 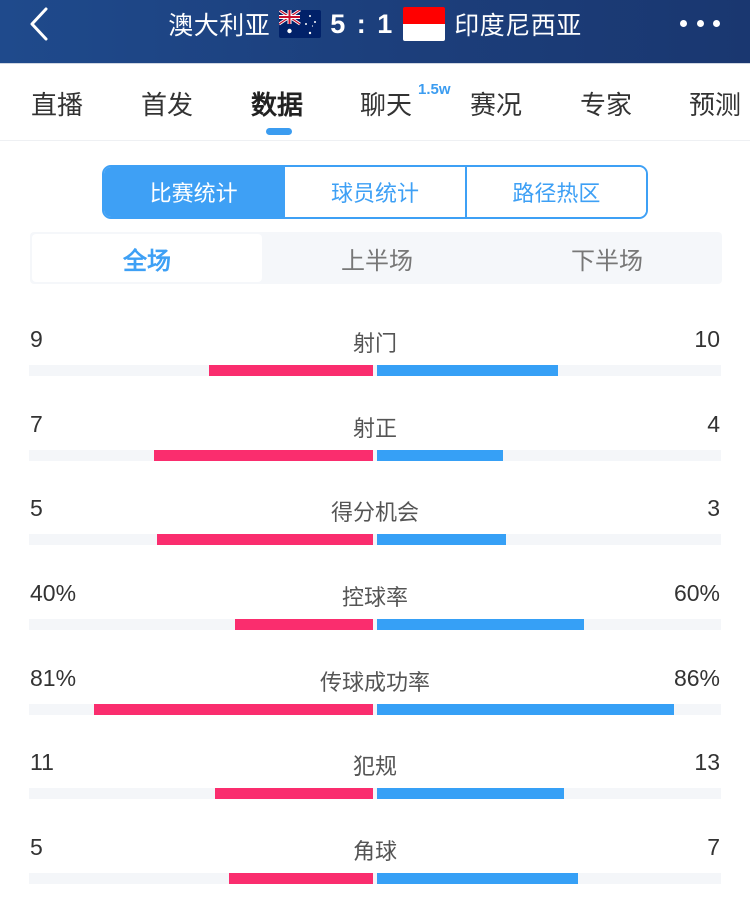 I want to click on tab-prediction: 预测, so click(x=715, y=103).